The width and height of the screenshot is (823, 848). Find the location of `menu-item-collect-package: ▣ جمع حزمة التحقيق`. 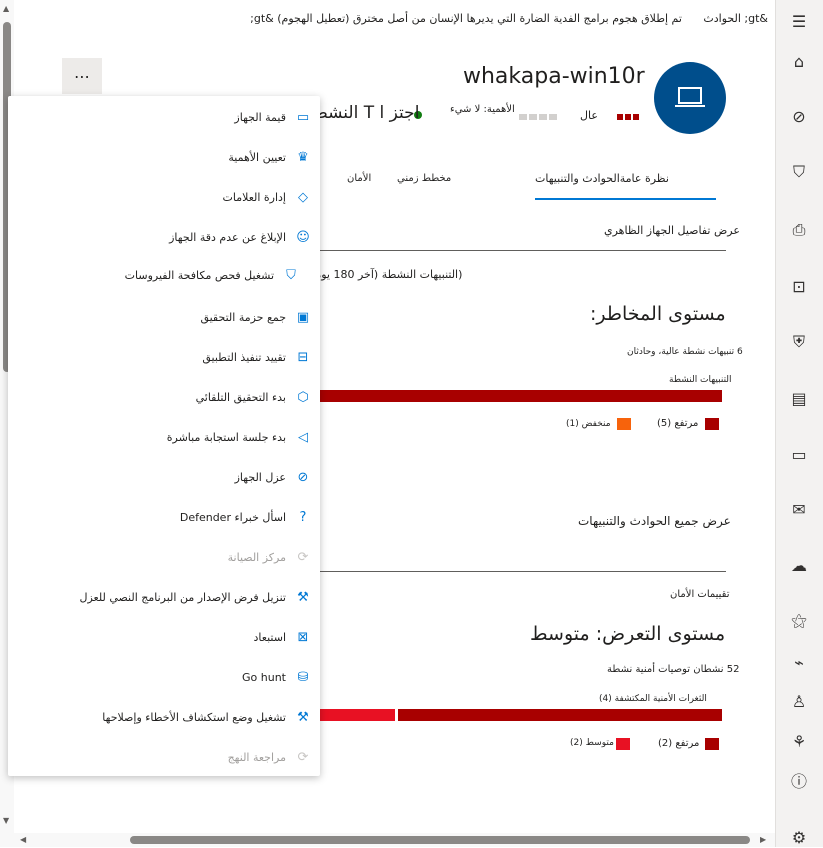

menu-item-collect-package: ▣ جمع حزمة التحقيق is located at coordinates (256, 317).